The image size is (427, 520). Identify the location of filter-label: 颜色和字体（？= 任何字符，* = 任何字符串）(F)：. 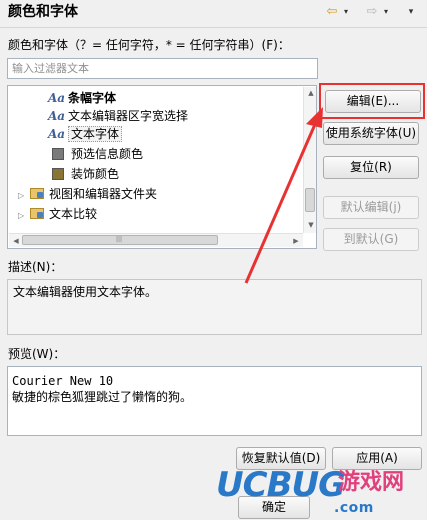
(149, 45).